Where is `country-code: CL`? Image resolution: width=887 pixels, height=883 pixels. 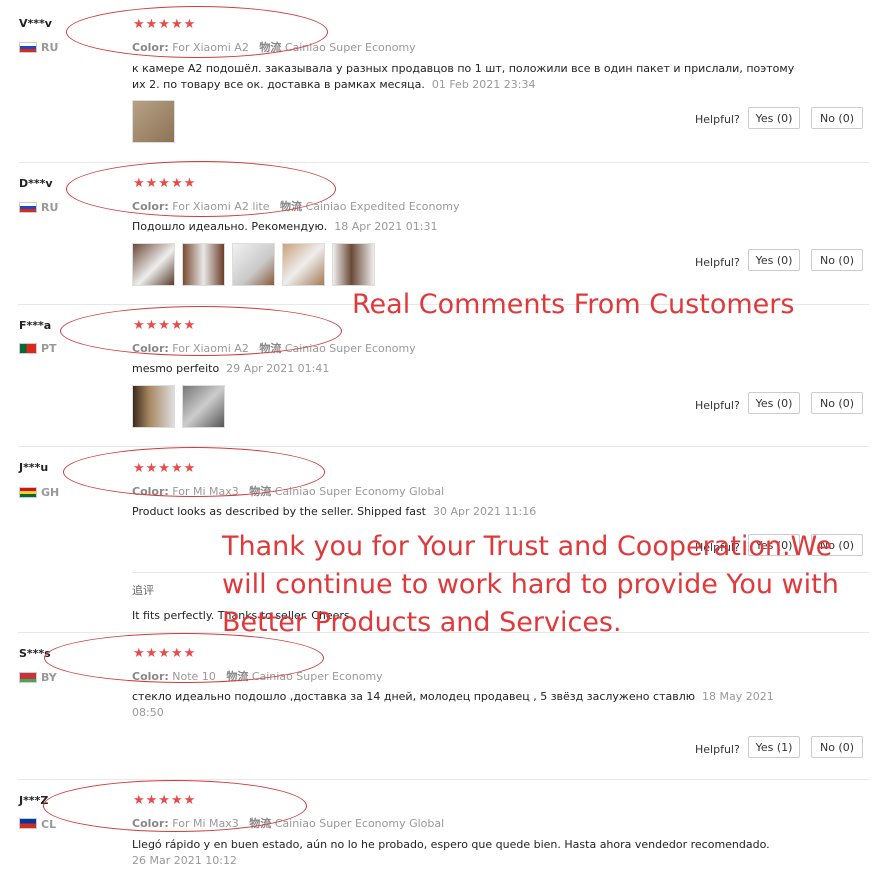 country-code: CL is located at coordinates (49, 824).